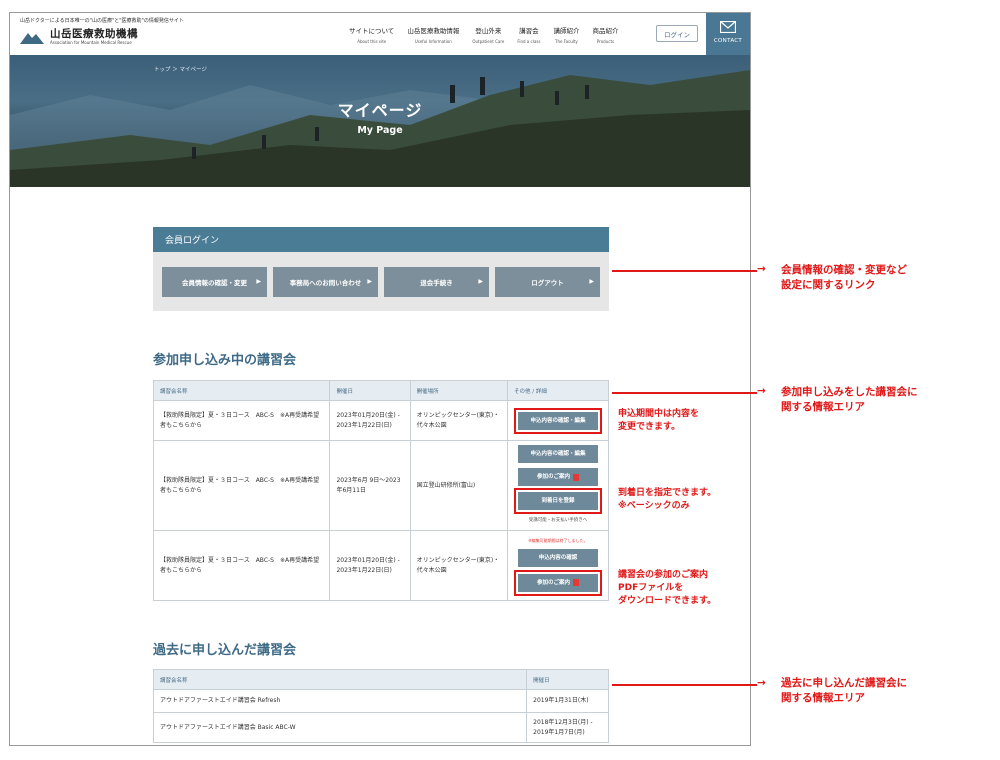 The height and width of the screenshot is (760, 1000). What do you see at coordinates (436, 282) in the screenshot?
I see `withdraw-button: 退会手続き ▶` at bounding box center [436, 282].